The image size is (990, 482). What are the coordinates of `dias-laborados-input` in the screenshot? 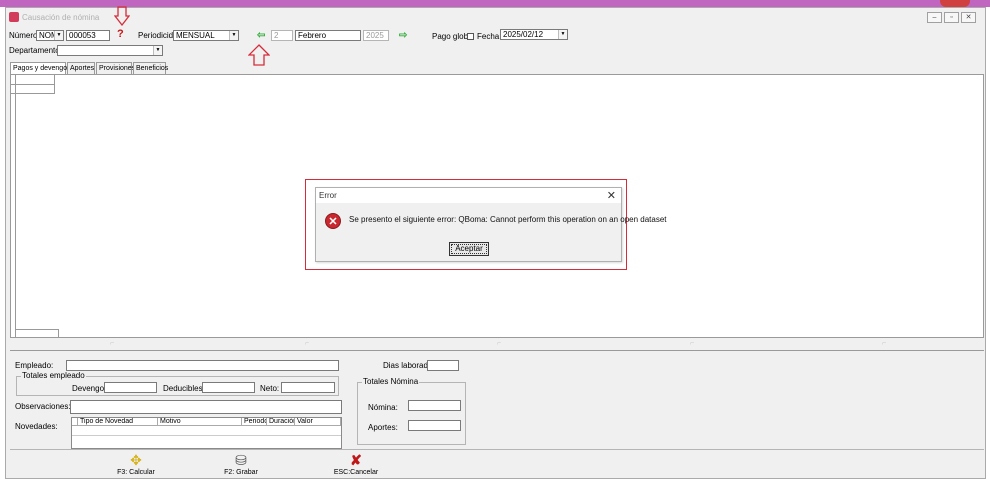 It's located at (443, 365).